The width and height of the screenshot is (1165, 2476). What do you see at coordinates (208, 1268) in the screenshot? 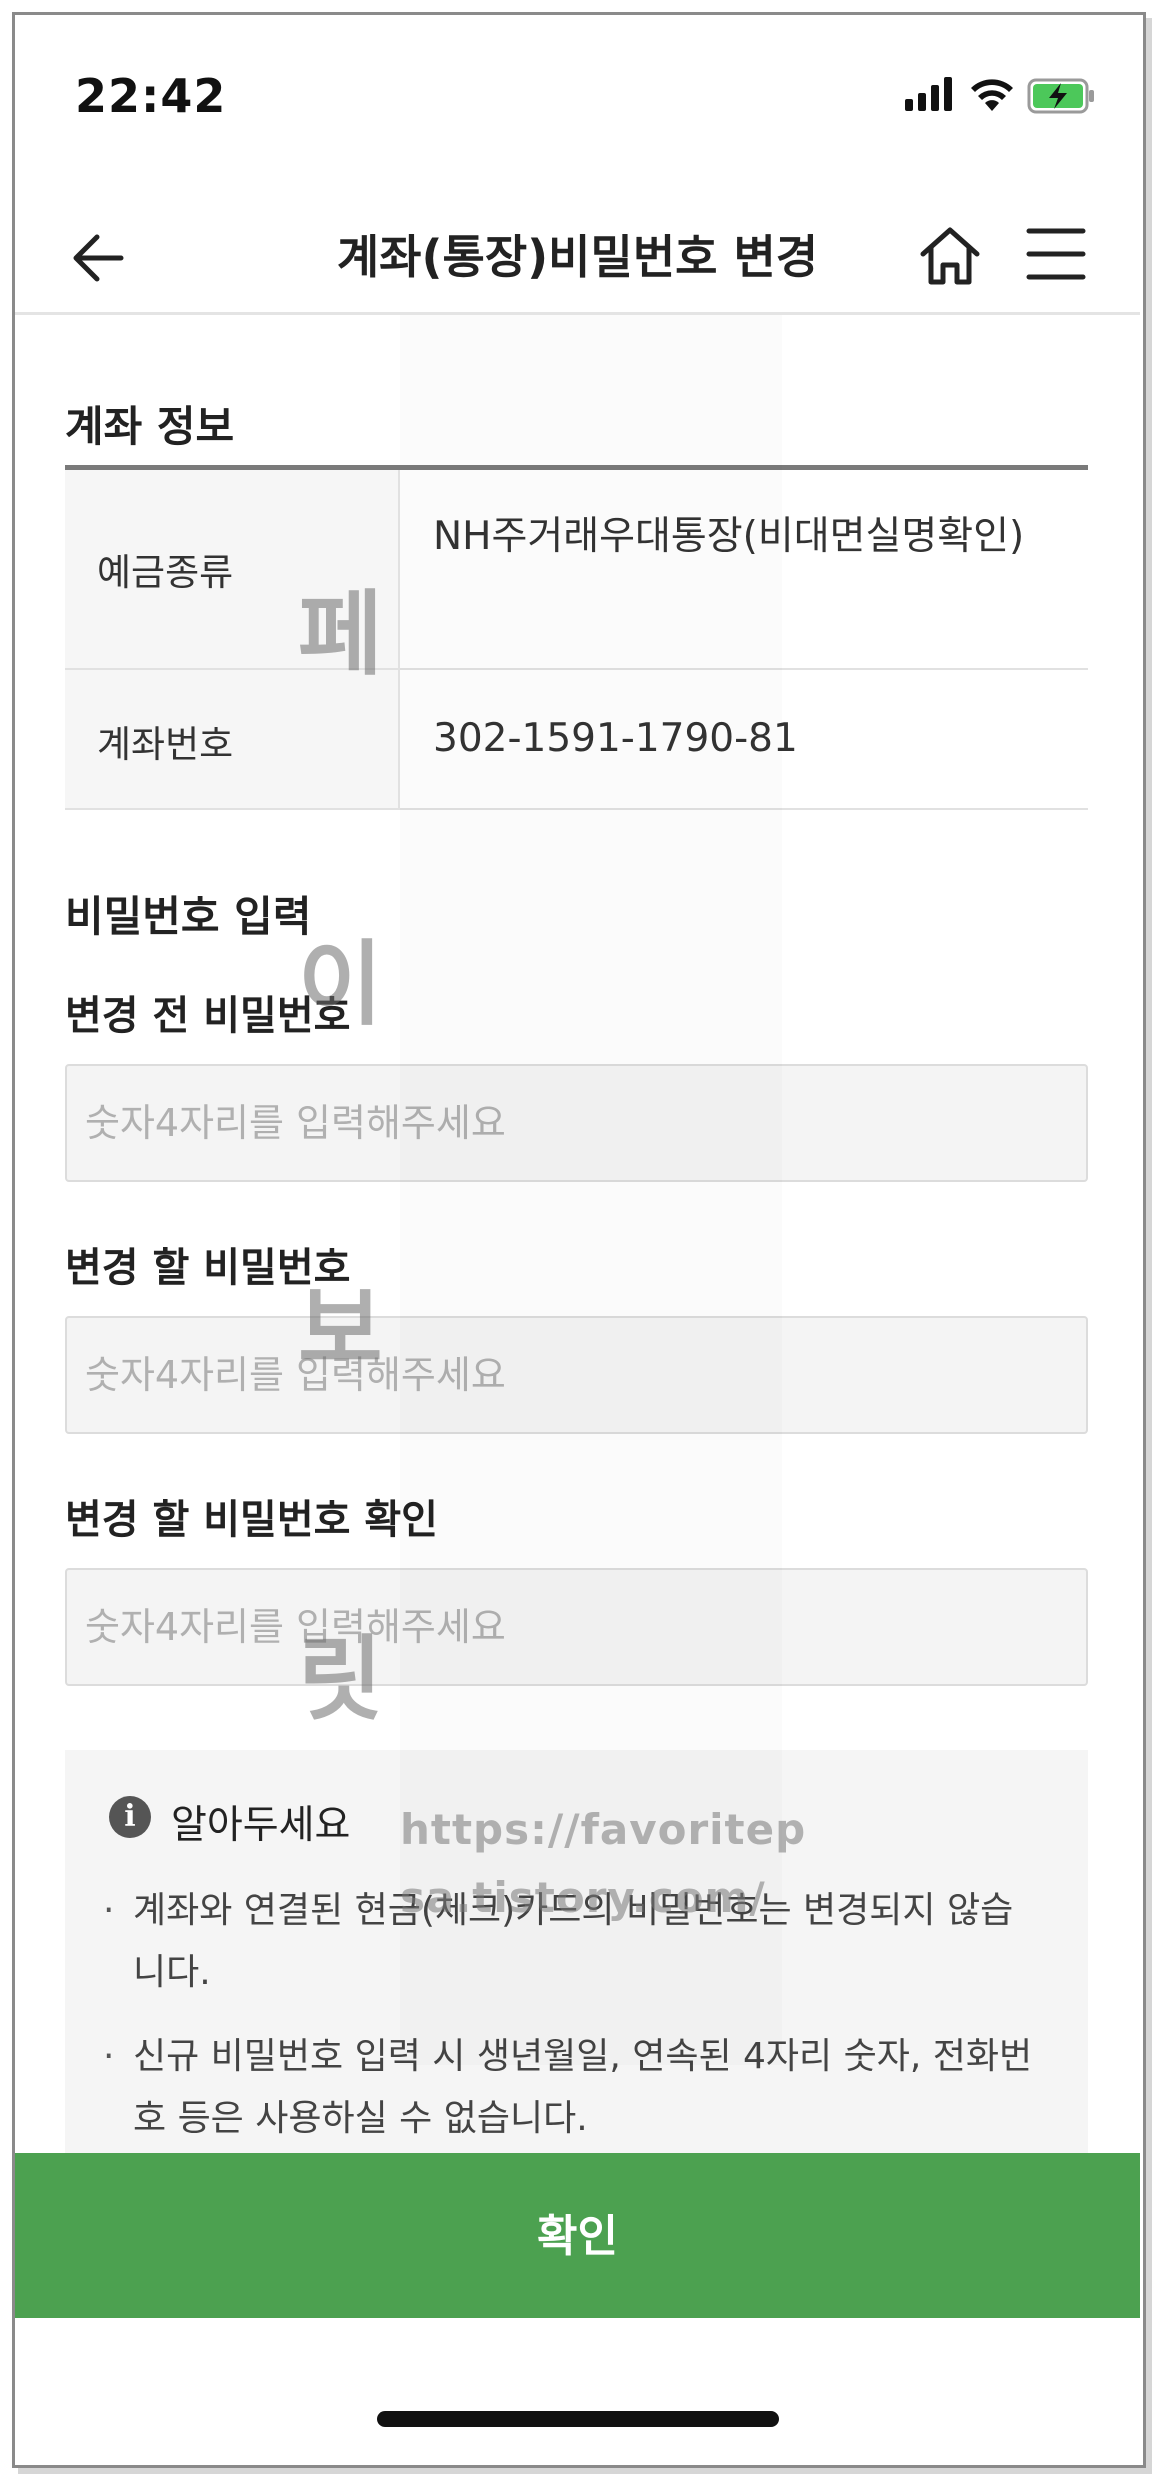
I see `new-password-label: 변경 할 비밀번호` at bounding box center [208, 1268].